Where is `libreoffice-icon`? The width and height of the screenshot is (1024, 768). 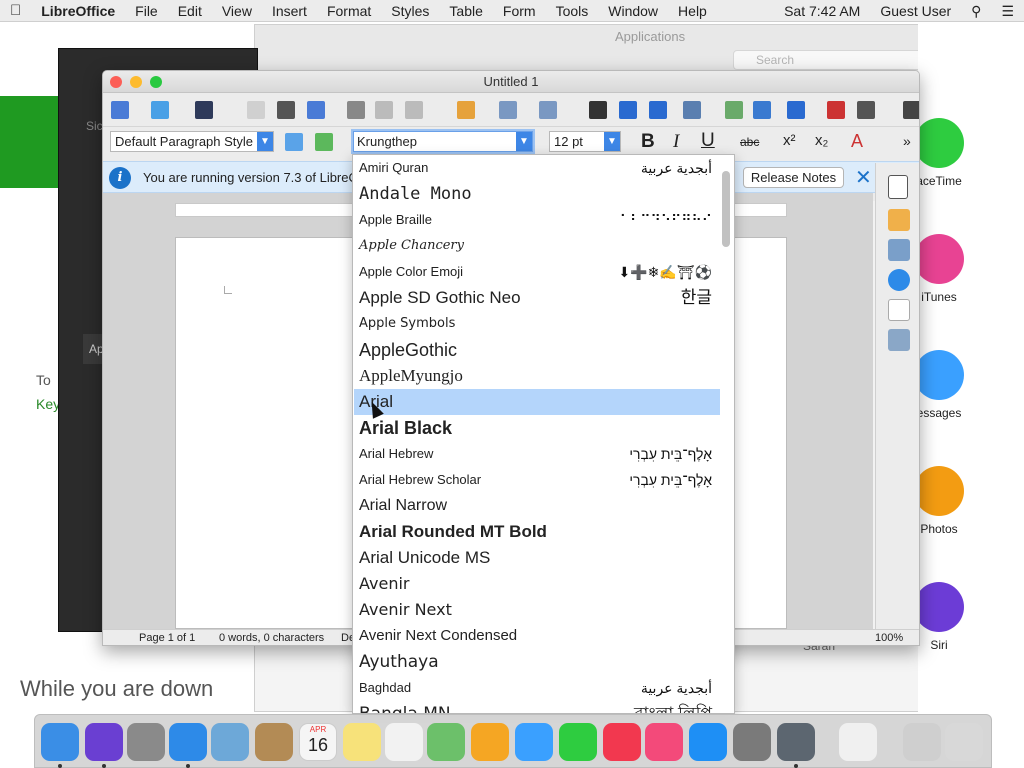 libreoffice-icon is located at coordinates (796, 742).